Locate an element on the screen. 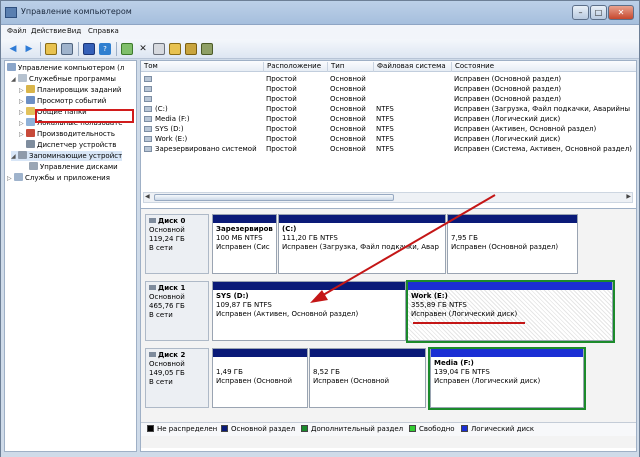 Image resolution: width=640 pixels, height=457 pixels. toolbar-separator is located at coordinates (78, 49).